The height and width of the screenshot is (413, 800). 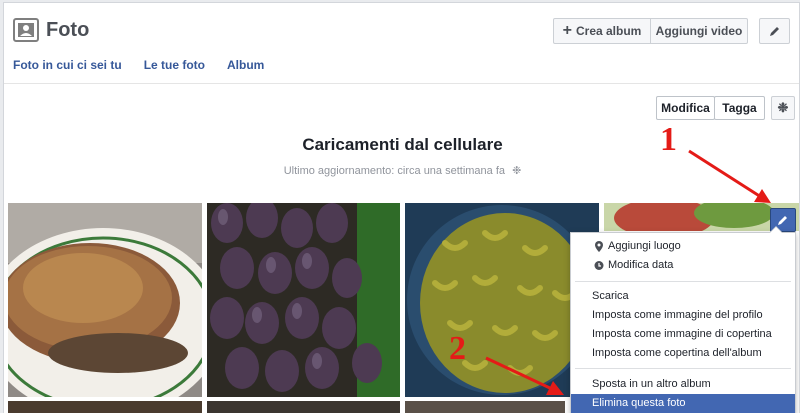 I want to click on menu-item-edit-date: Modifica data, so click(x=683, y=265).